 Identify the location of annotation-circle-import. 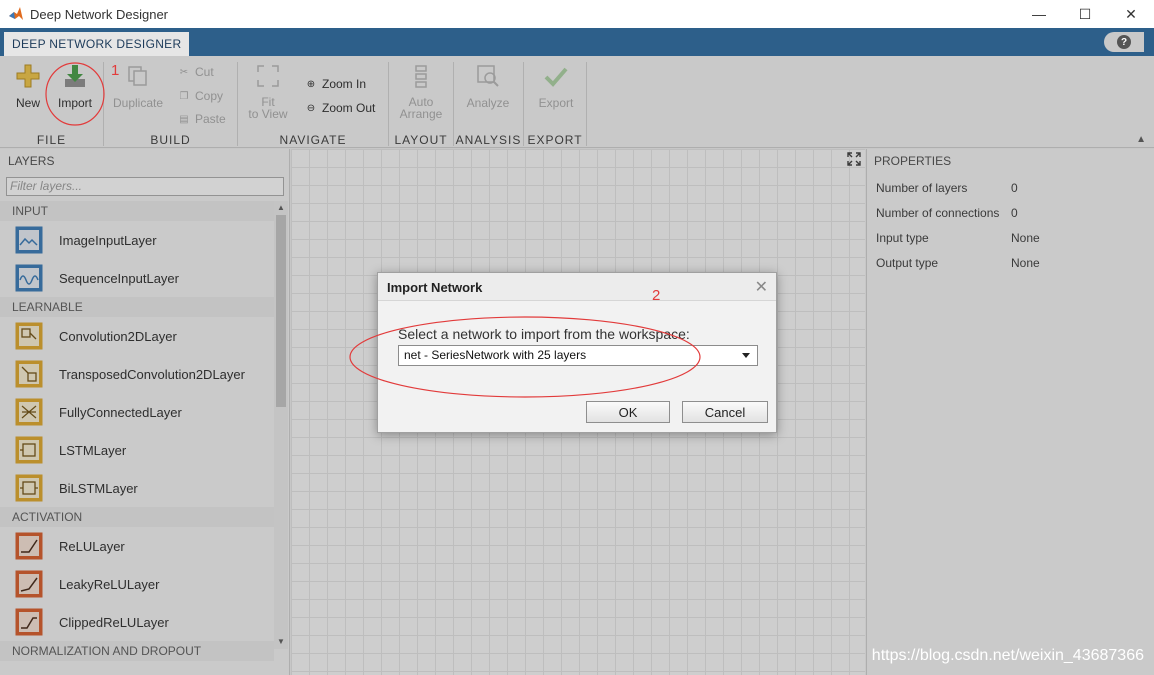
(75, 94).